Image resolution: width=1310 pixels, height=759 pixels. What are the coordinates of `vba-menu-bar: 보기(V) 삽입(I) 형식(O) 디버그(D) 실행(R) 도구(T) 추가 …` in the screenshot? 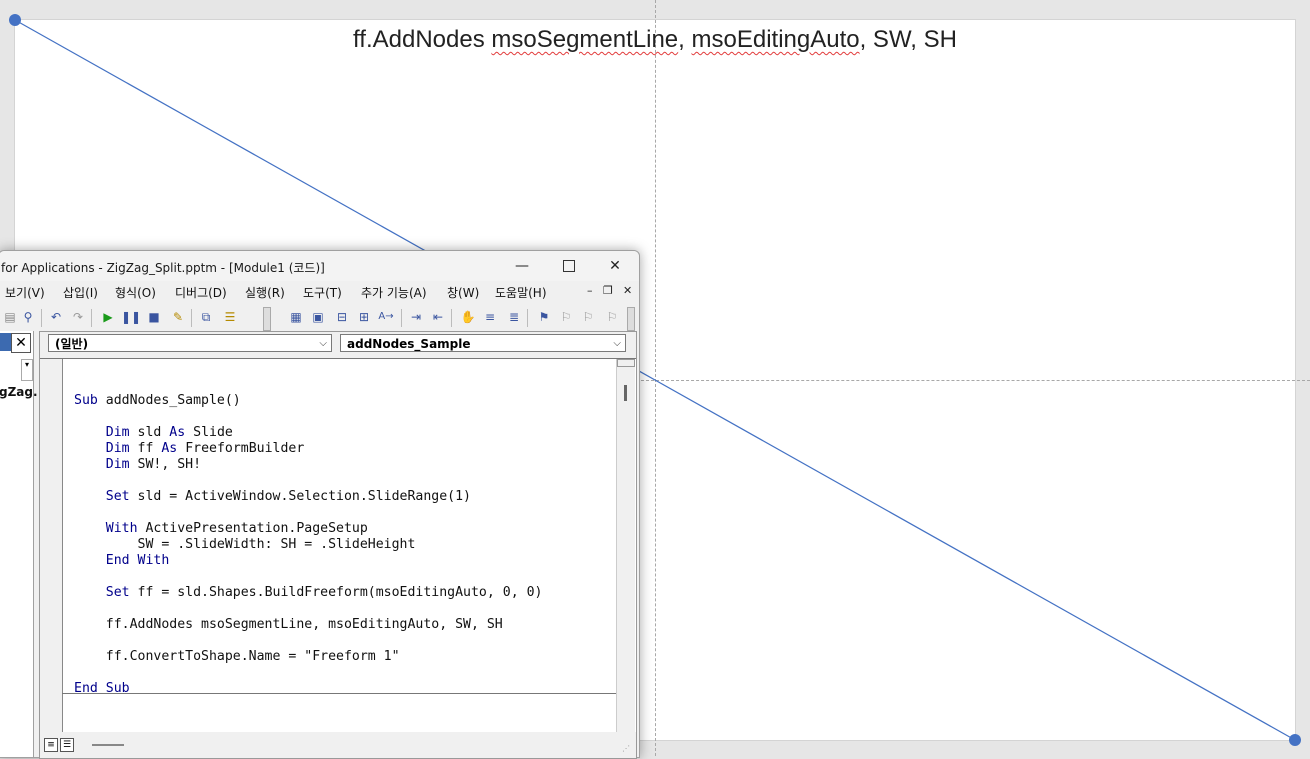 It's located at (319, 292).